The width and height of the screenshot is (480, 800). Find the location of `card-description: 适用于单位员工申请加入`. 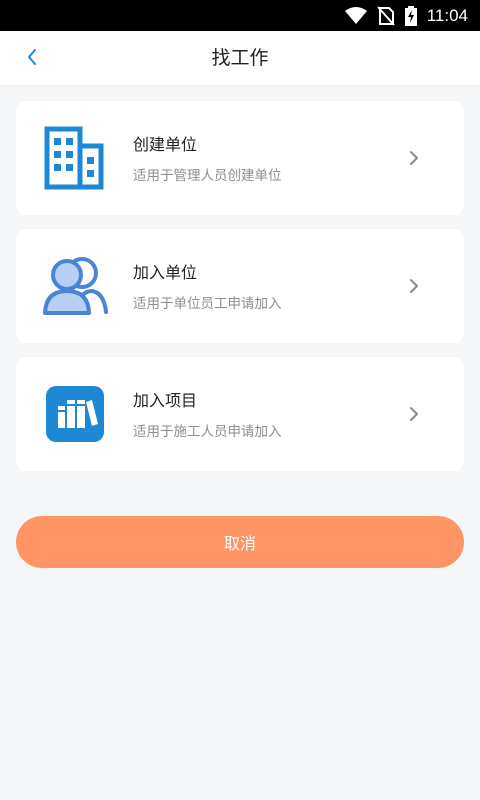

card-description: 适用于单位员工申请加入 is located at coordinates (207, 304).